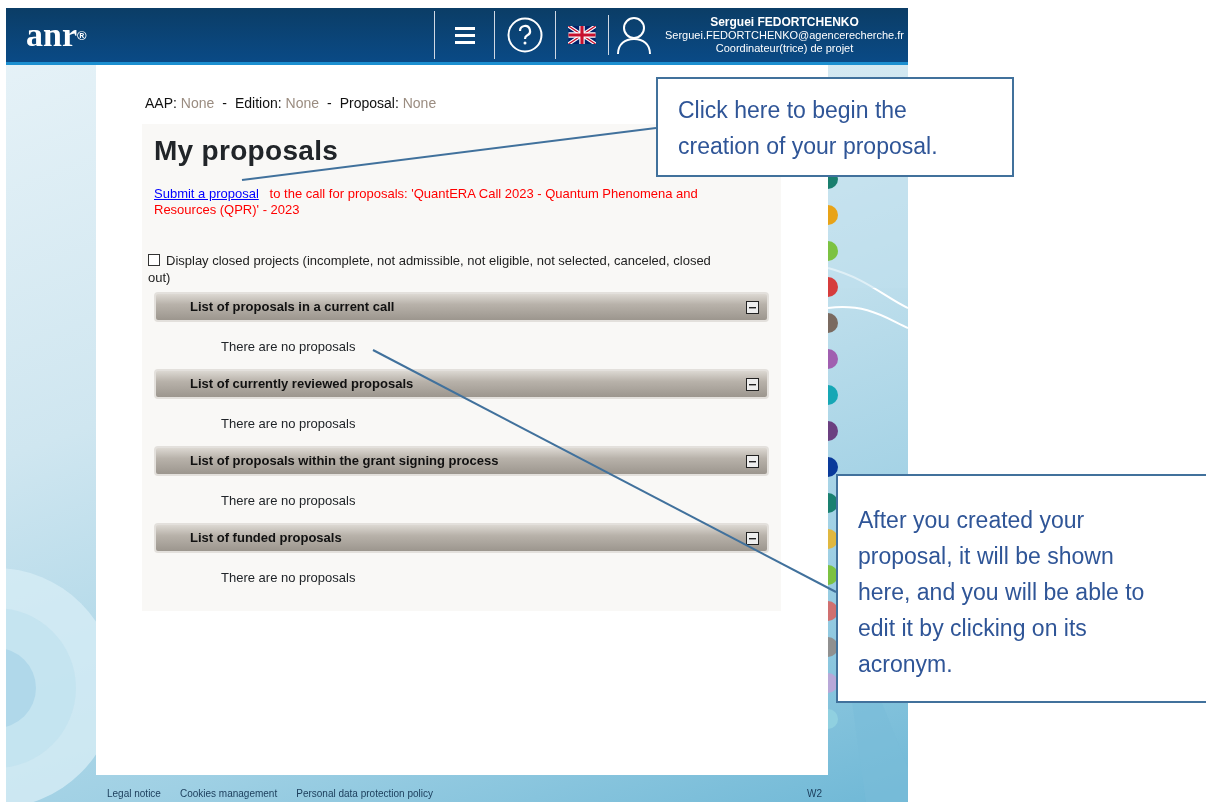 The height and width of the screenshot is (802, 1206). Describe the element at coordinates (784, 48) in the screenshot. I see `user-role: Coordinateur(trice) de projet` at that location.